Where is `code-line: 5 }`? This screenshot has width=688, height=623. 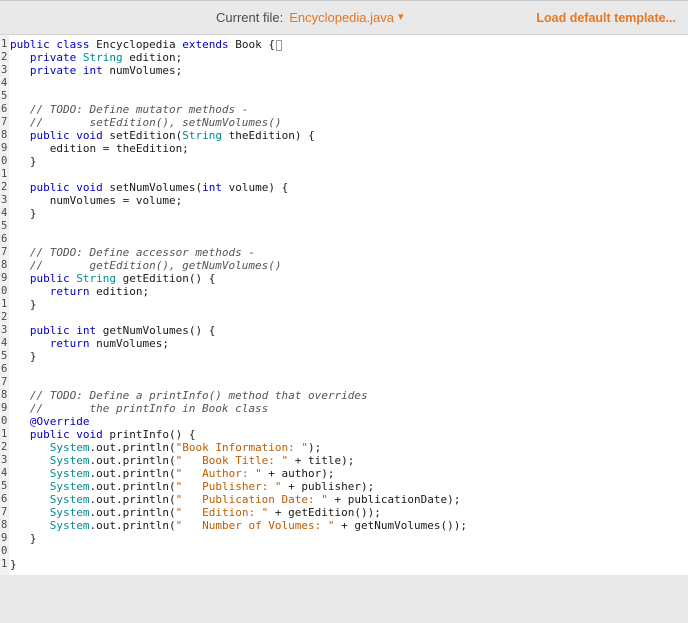
code-line: 5 } is located at coordinates (344, 356).